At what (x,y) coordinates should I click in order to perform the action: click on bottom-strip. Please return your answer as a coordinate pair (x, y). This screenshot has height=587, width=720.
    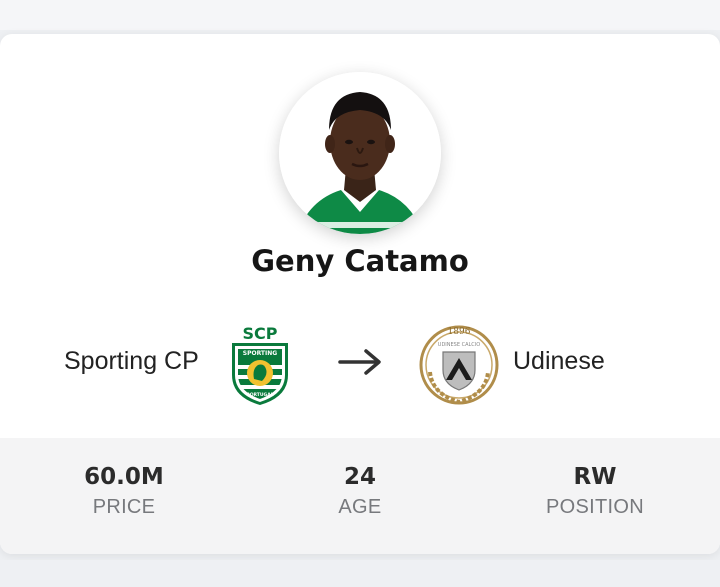
    Looking at the image, I should click on (360, 573).